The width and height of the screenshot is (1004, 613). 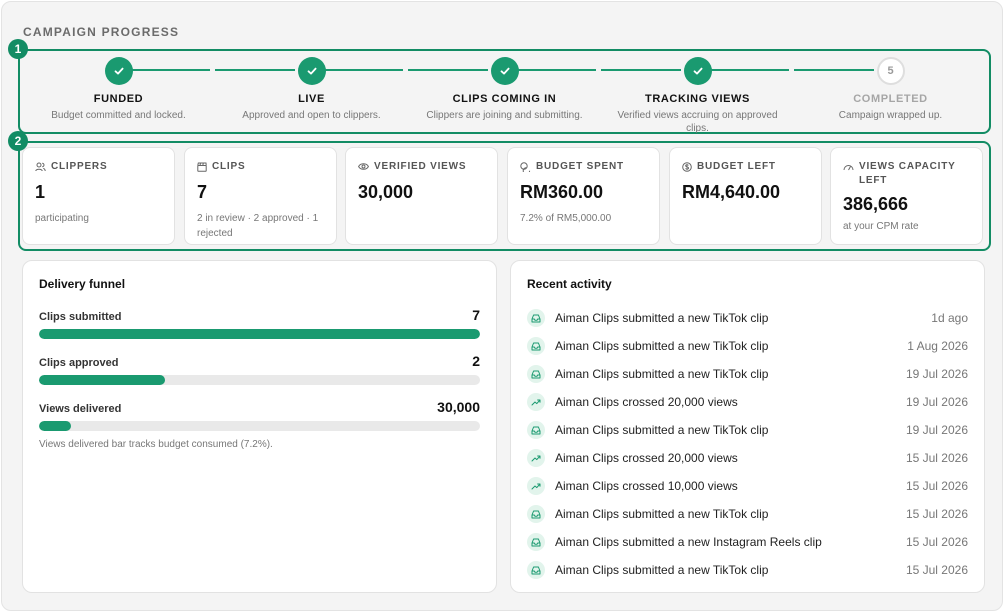 What do you see at coordinates (229, 166) in the screenshot?
I see `stat-label: CLIPS` at bounding box center [229, 166].